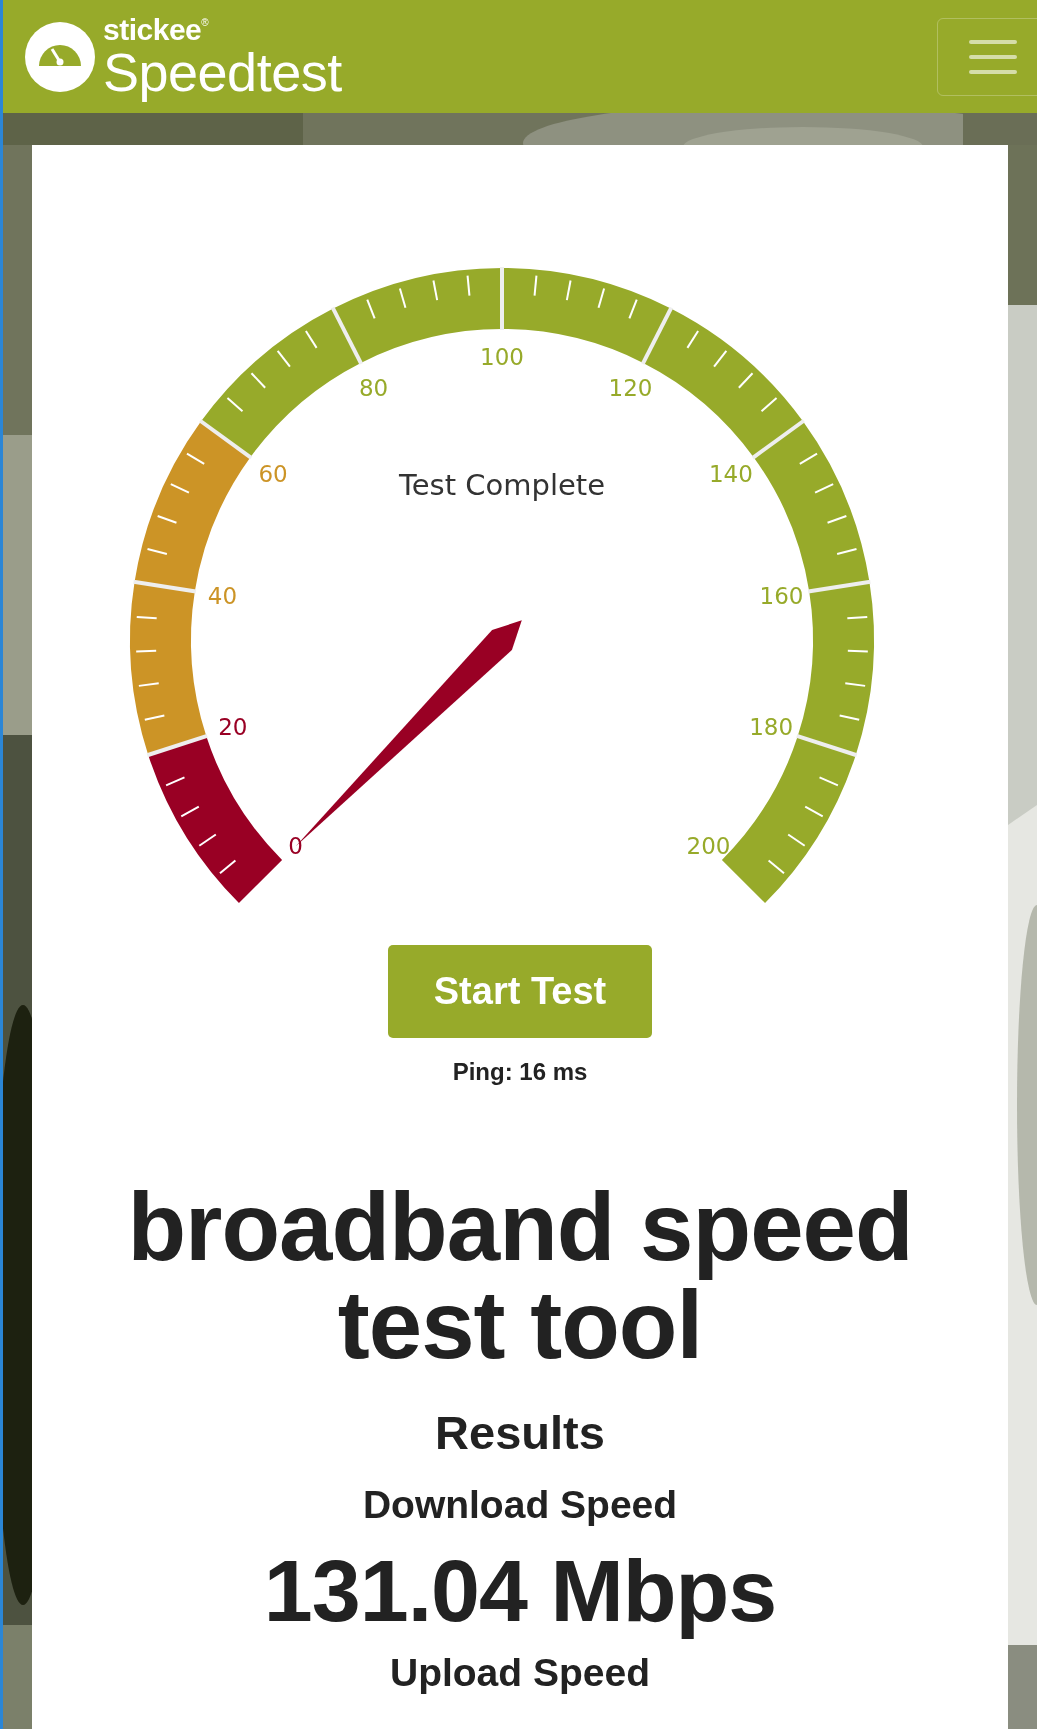  Describe the element at coordinates (708, 846) in the screenshot. I see `scale-label: 200` at that location.